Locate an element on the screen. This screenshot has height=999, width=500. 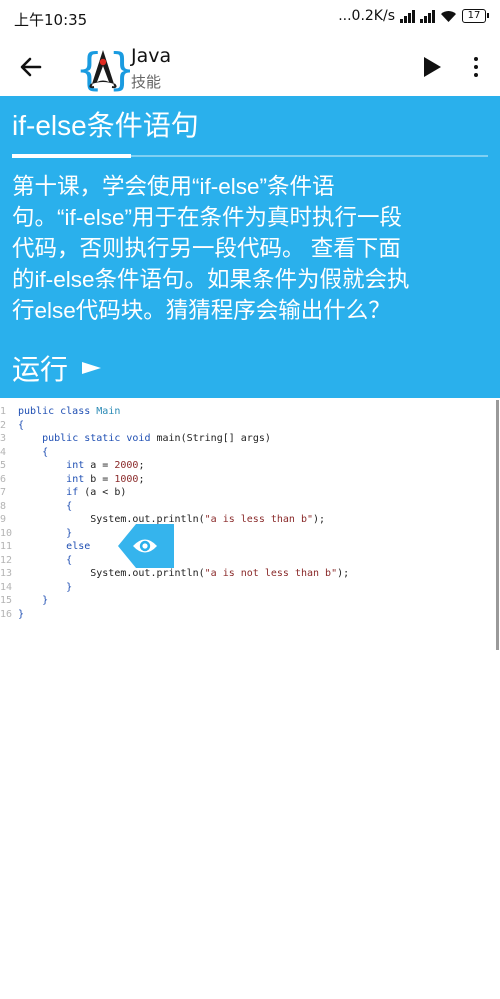
code-line: 6 int b = 1000; is located at coordinates (245, 480).